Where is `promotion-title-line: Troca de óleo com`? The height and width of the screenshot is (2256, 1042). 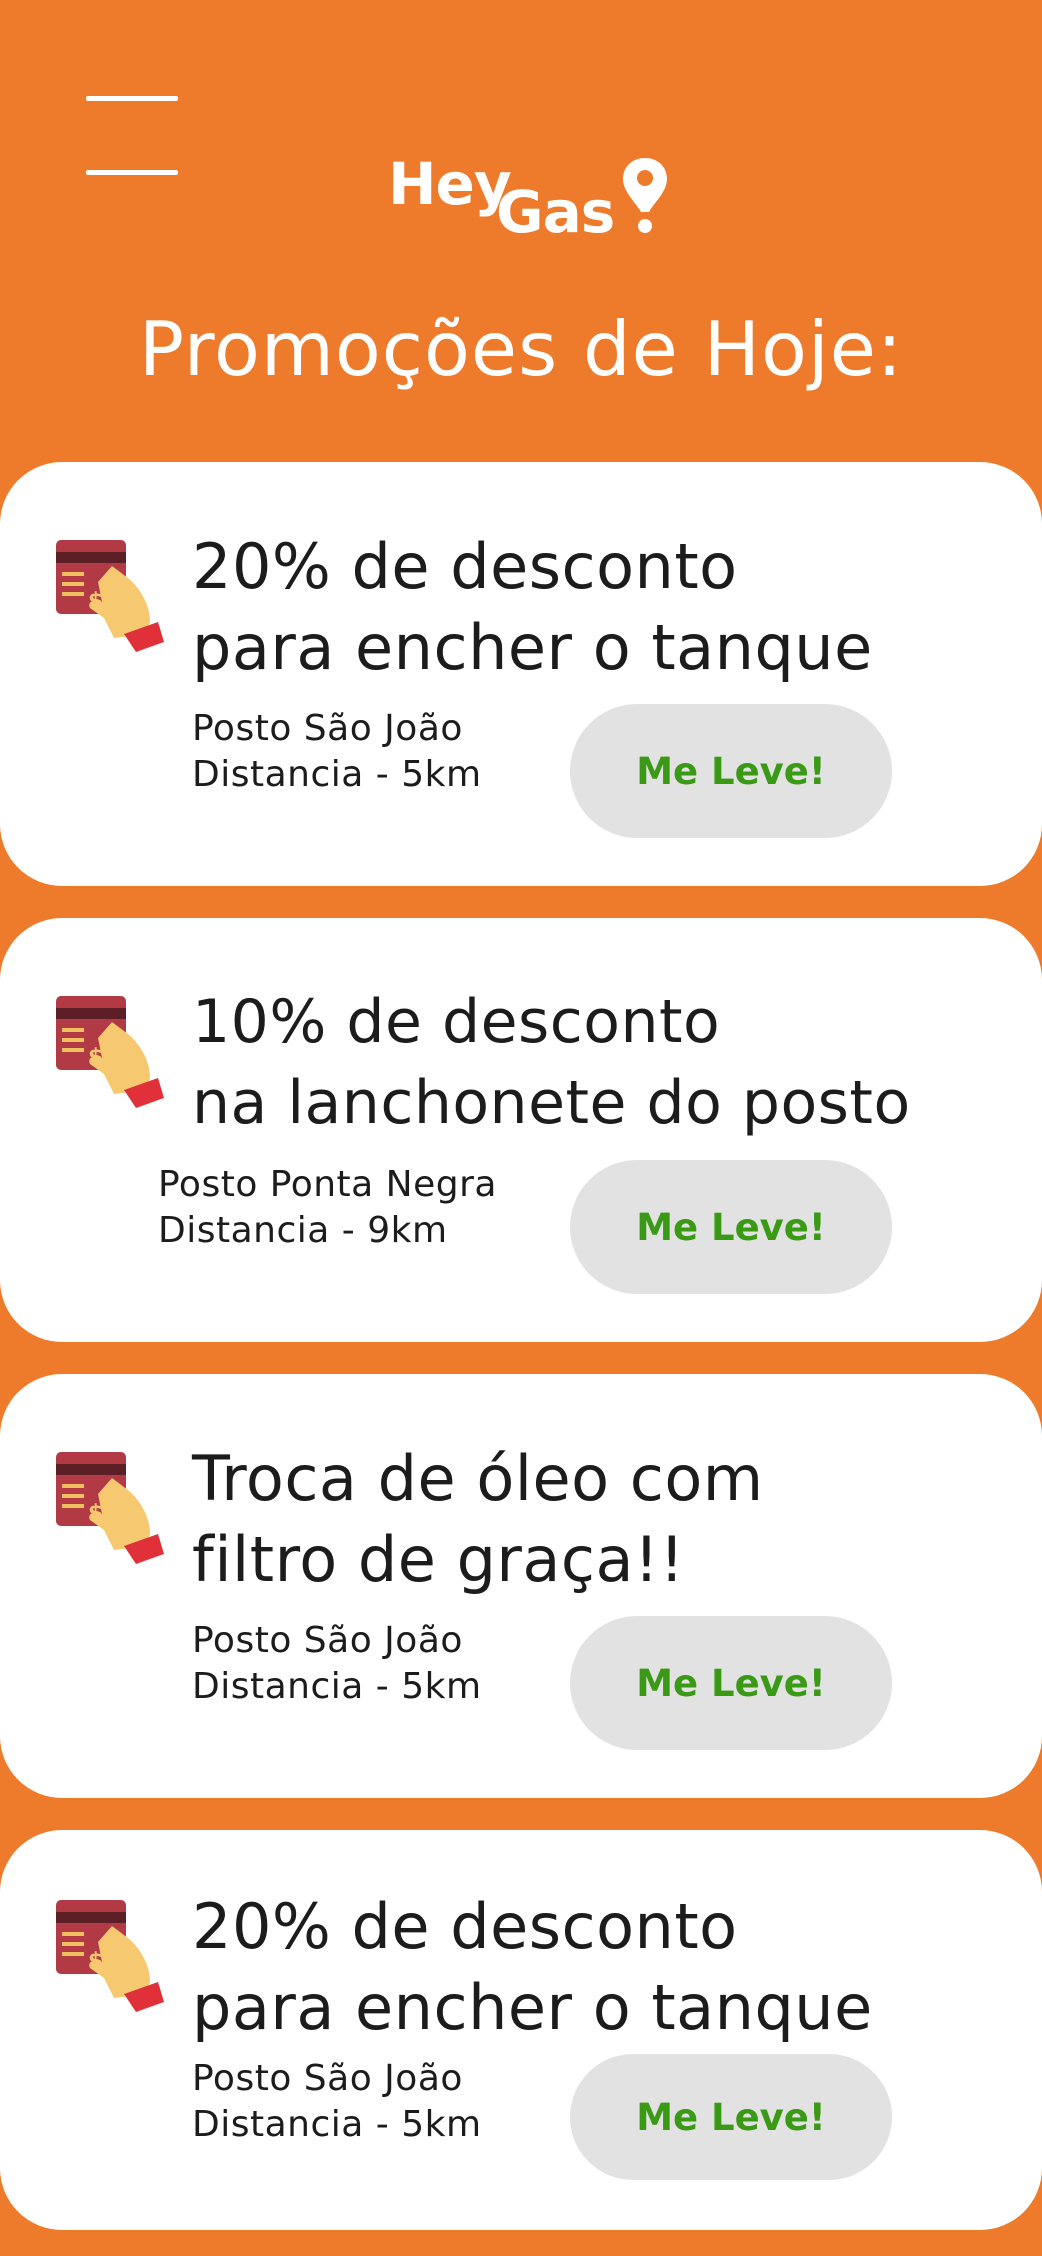 promotion-title-line: Troca de óleo com is located at coordinates (478, 1478).